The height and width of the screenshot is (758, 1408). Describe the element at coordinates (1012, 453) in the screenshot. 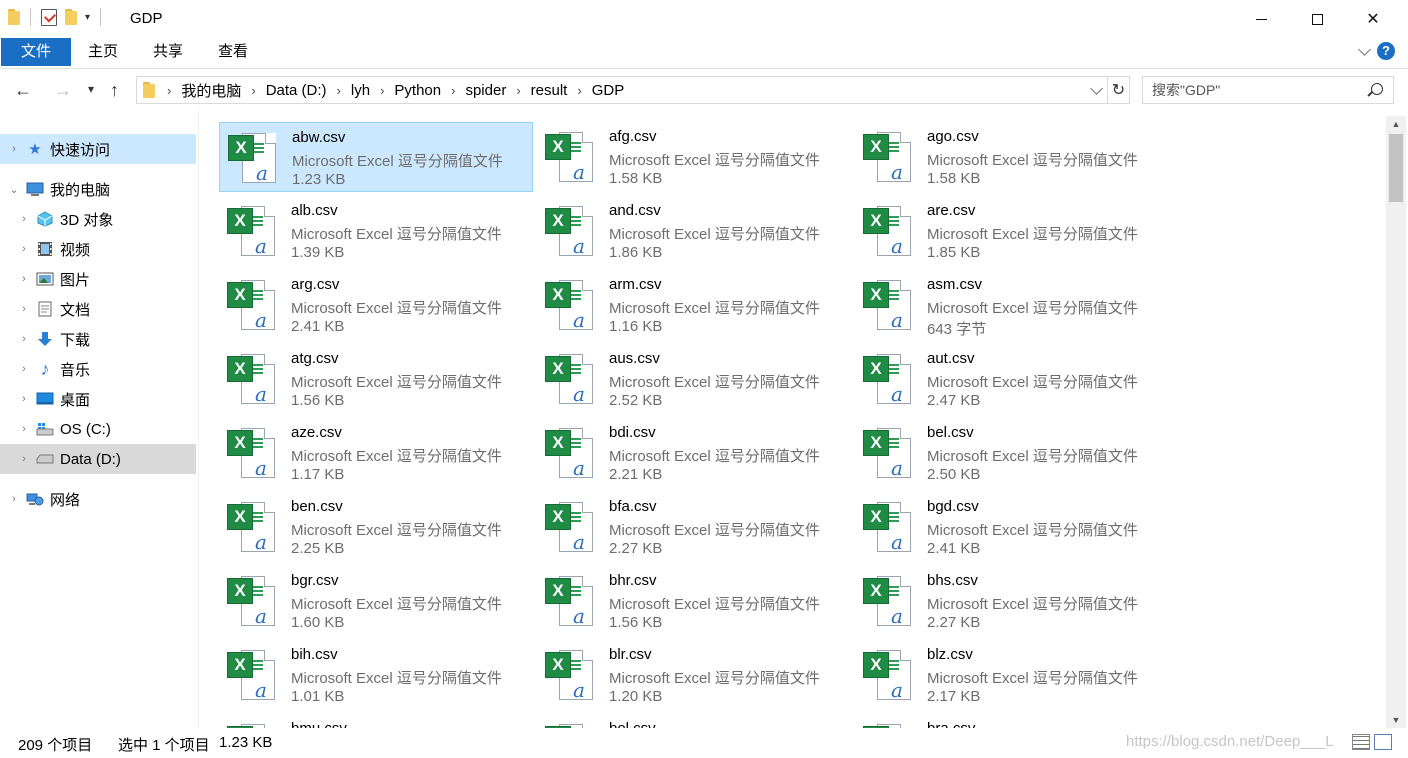

I see `file-item: Xa bel.csv Microsoft Excel 逗号分隔值文件 2.50 KB` at that location.